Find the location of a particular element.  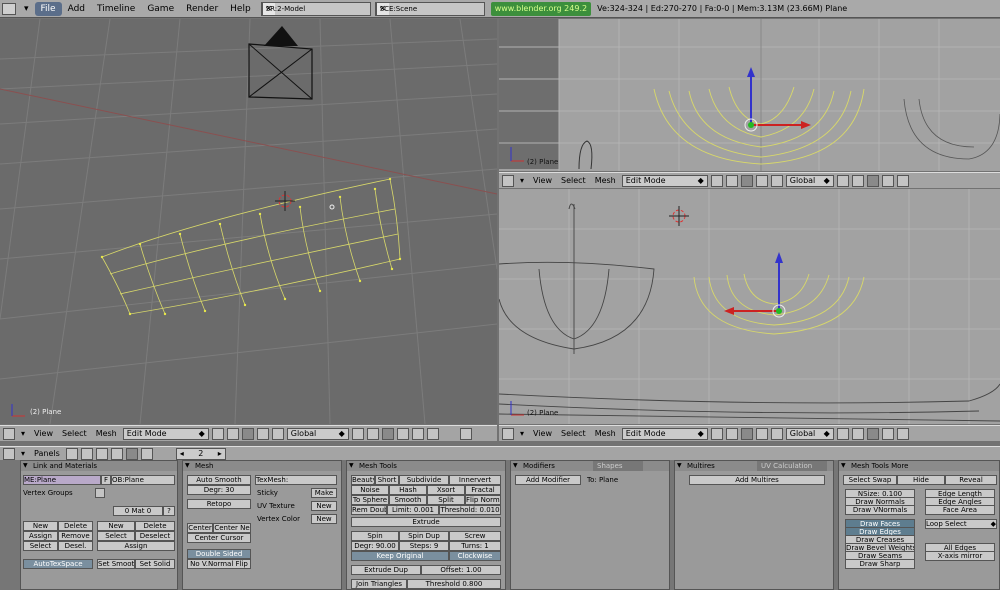

extrude-dup-button: Extrude Dup is located at coordinates (386, 570).